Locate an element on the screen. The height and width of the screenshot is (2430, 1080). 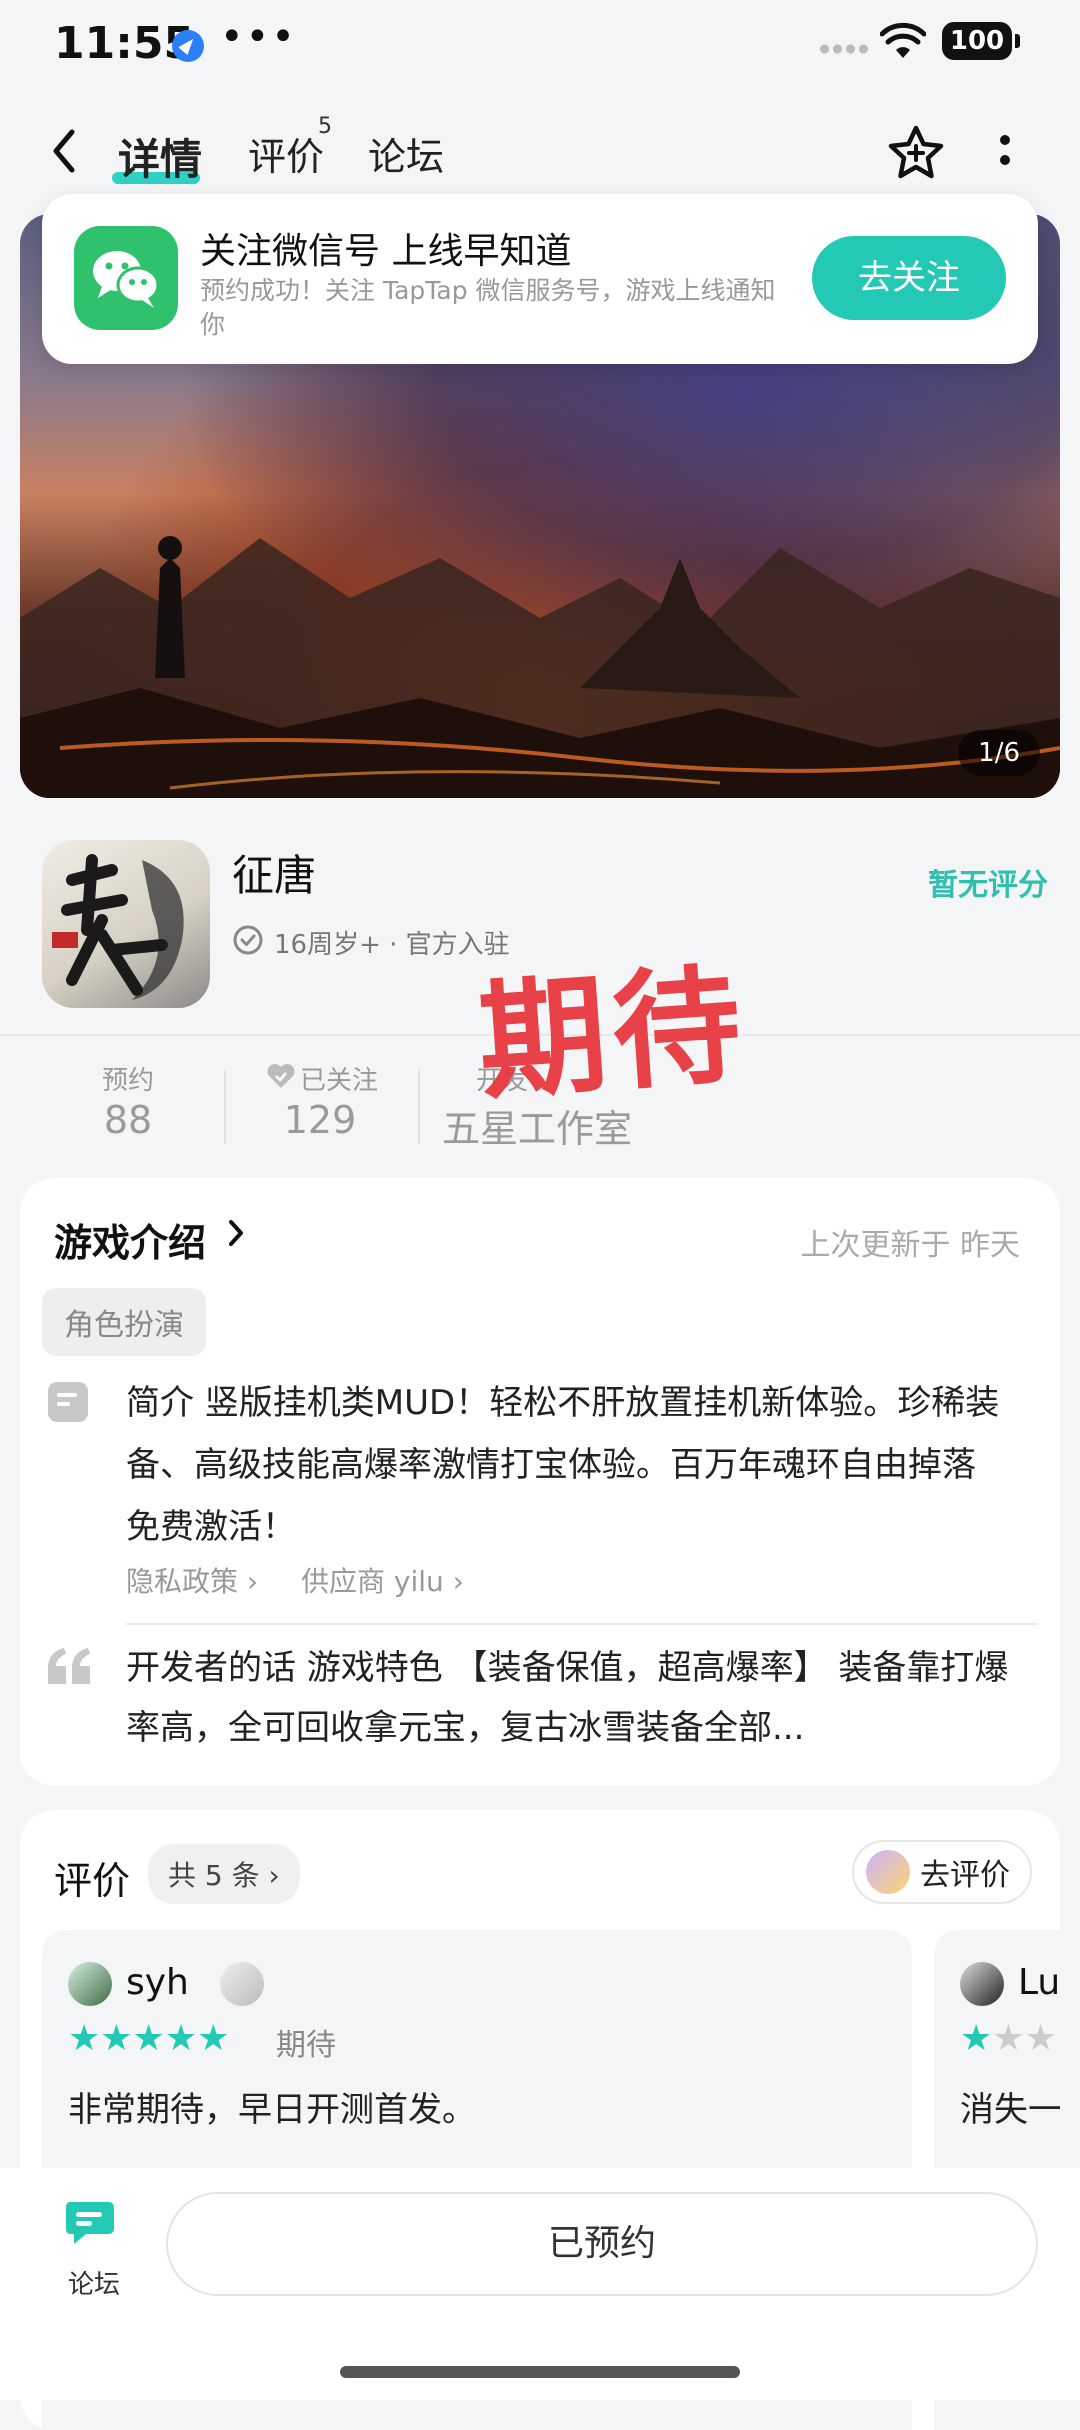
user-avatar is located at coordinates (888, 1872).